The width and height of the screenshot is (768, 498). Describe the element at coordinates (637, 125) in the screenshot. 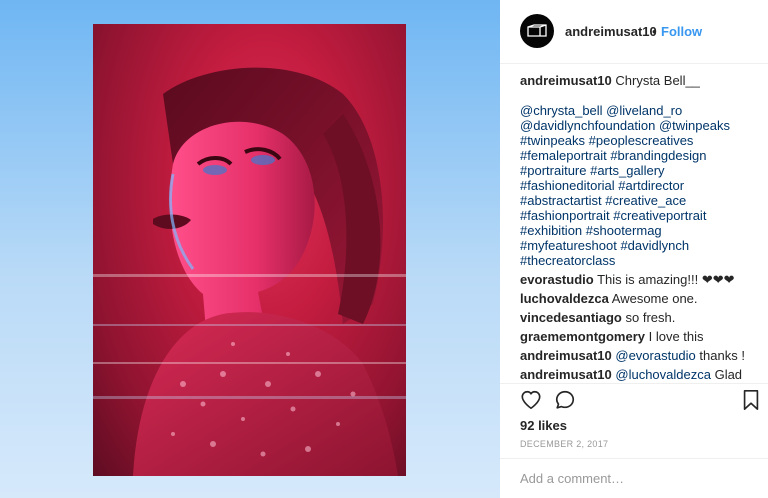

I see `caption-tags-line: @davidlynchfoundation @twinpeaks` at that location.